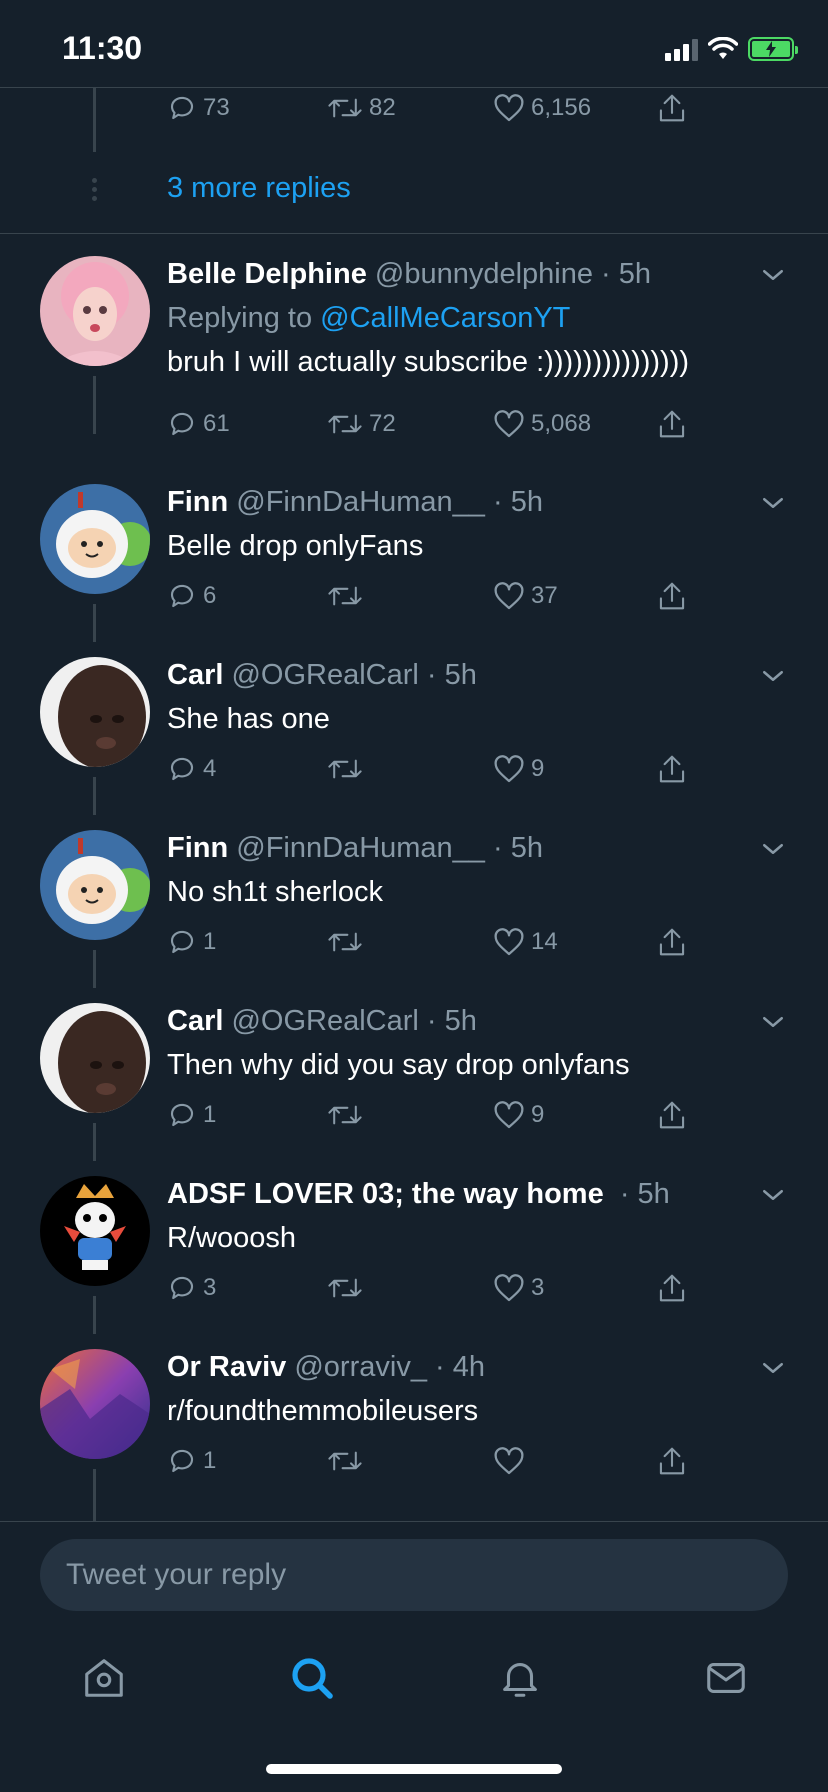 The image size is (828, 1792). I want to click on tweet-text: No sh1t sherlock, so click(275, 892).